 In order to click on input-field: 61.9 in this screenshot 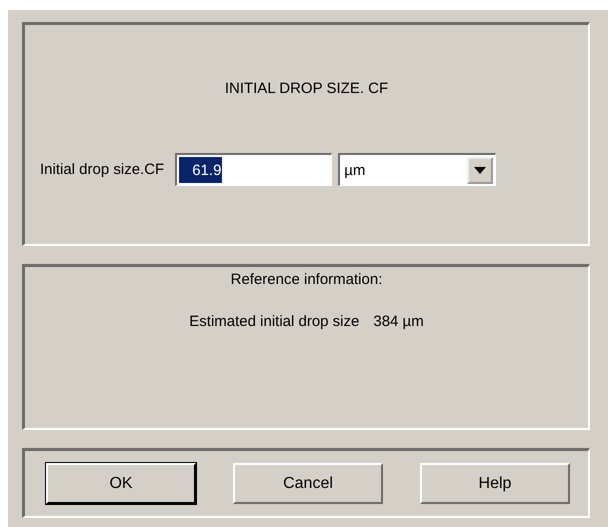, I will do `click(253, 169)`.